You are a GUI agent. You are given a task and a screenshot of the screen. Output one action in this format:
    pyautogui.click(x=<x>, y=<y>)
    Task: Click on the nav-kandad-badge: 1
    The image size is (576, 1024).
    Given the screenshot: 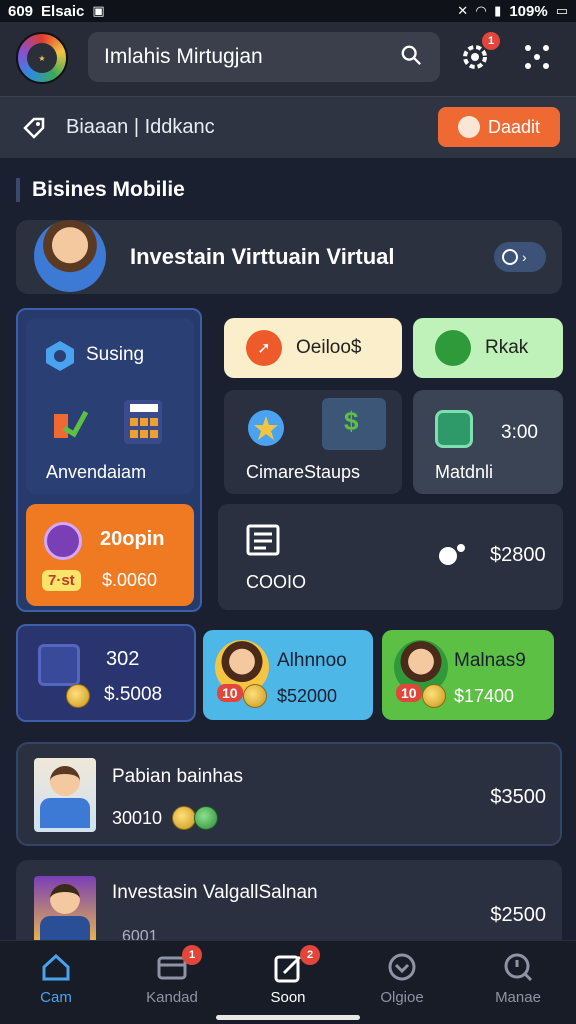 What is the action you would take?
    pyautogui.click(x=192, y=955)
    